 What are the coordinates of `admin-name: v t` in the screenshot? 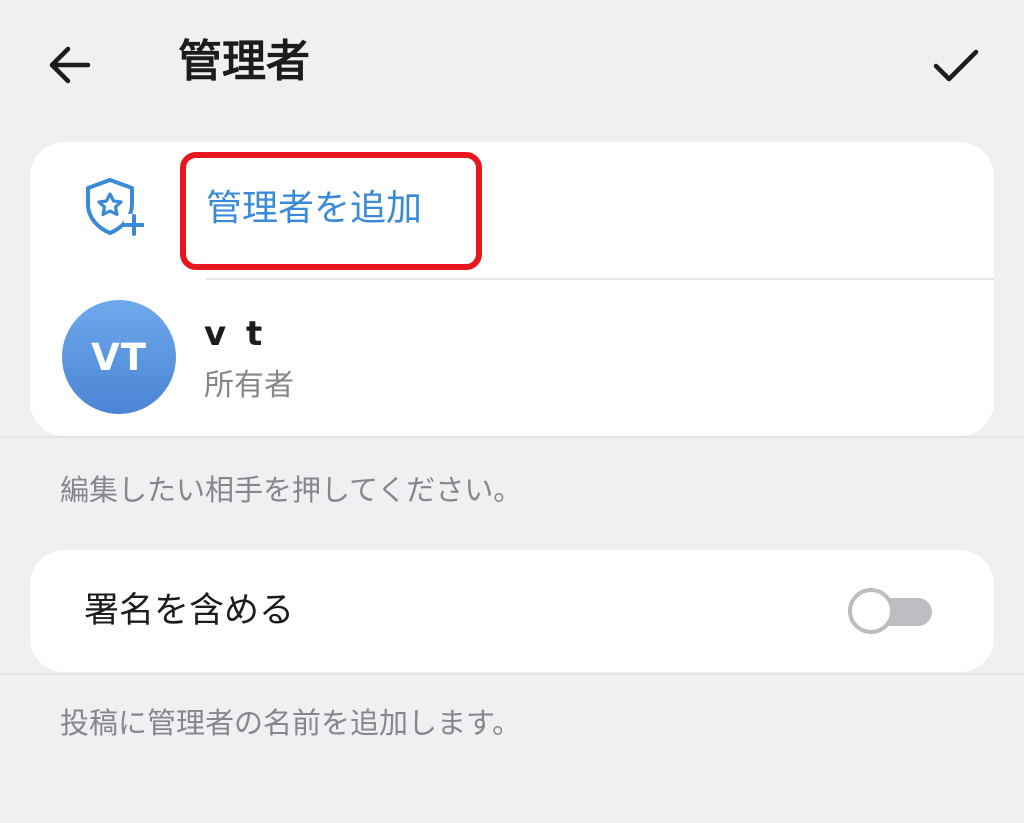 It's located at (235, 334).